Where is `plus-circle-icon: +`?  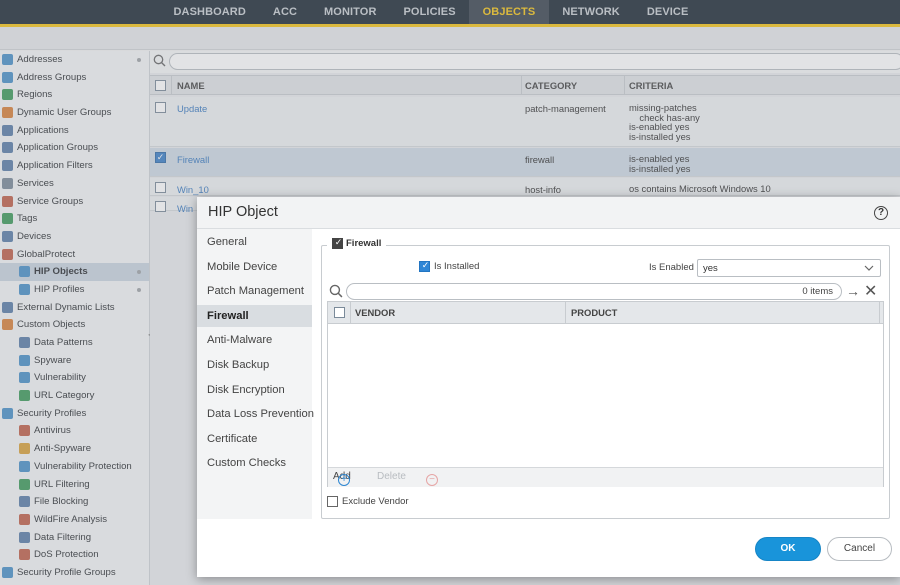 plus-circle-icon: + is located at coordinates (344, 480).